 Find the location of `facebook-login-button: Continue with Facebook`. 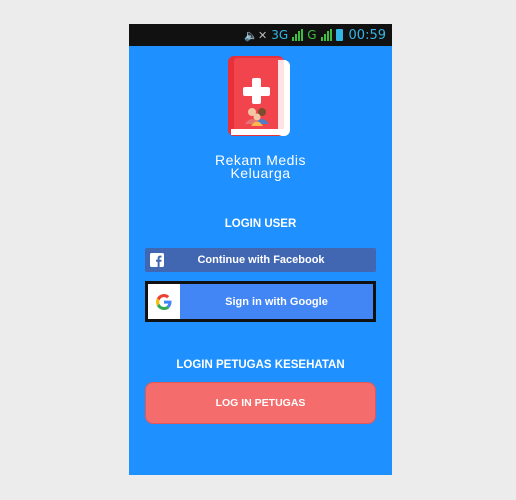

facebook-login-button: Continue with Facebook is located at coordinates (260, 260).